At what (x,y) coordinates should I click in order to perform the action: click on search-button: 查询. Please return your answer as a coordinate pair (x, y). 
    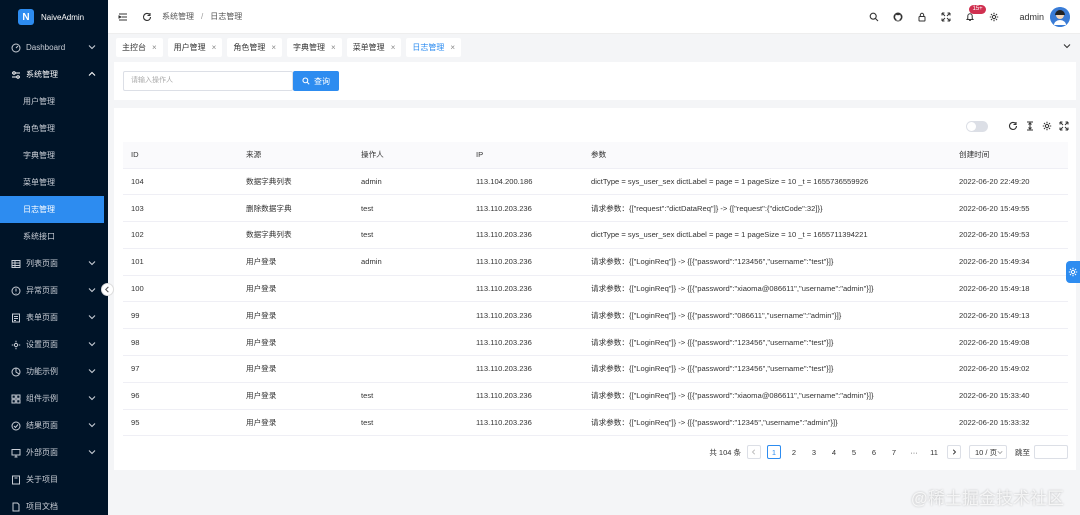
    Looking at the image, I should click on (316, 81).